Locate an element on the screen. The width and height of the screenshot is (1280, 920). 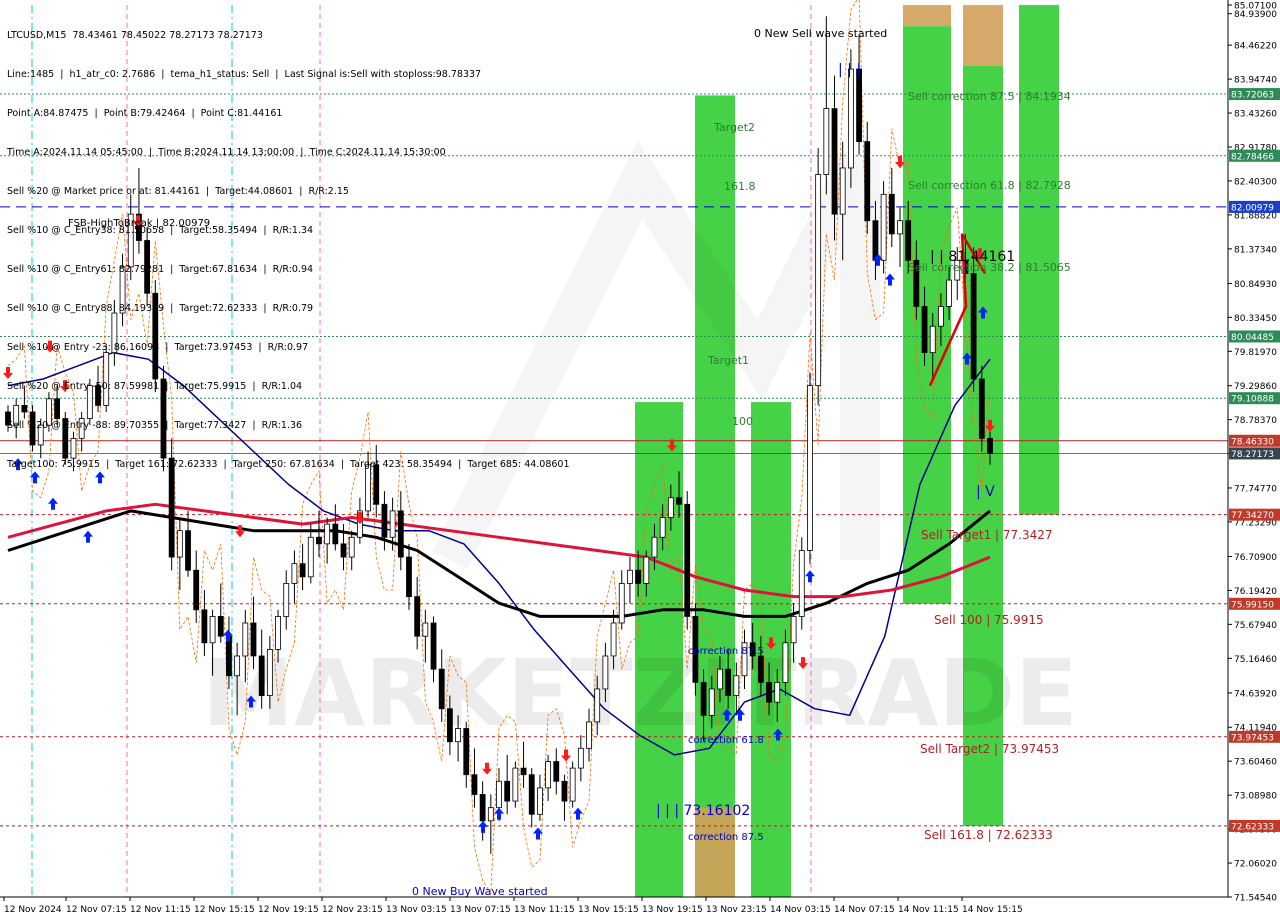
y-tick-label: 79.81970 is located at coordinates (1255, 353).